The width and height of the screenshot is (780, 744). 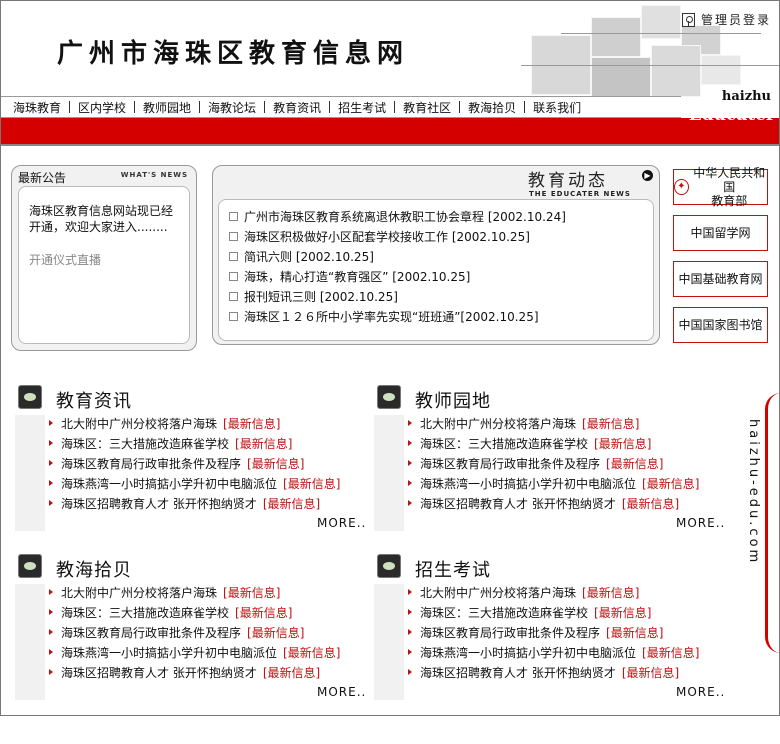 What do you see at coordinates (441, 236) in the screenshot?
I see `news-item: 海珠区积极做好小区配套学校接收工作 [2002.10.25]` at bounding box center [441, 236].